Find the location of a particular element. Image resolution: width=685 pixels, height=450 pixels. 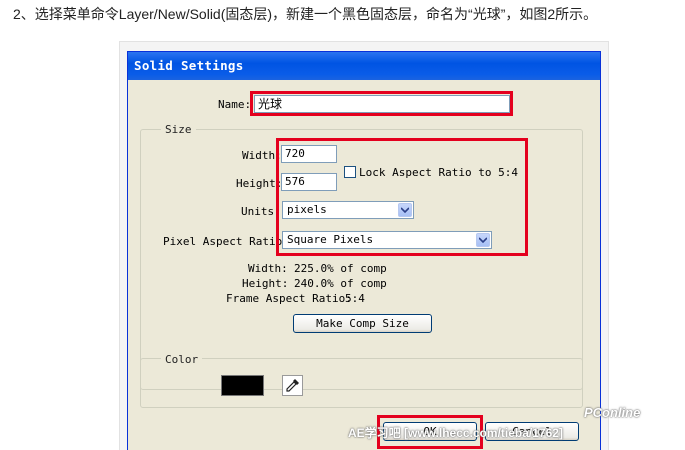

dialog-title: Solid Settings is located at coordinates (364, 66).